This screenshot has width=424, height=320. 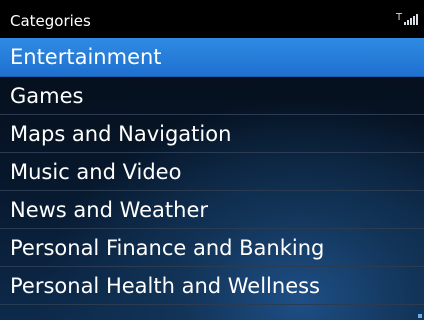 I want to click on list-item-music-and-video: Music and Video, so click(x=212, y=172).